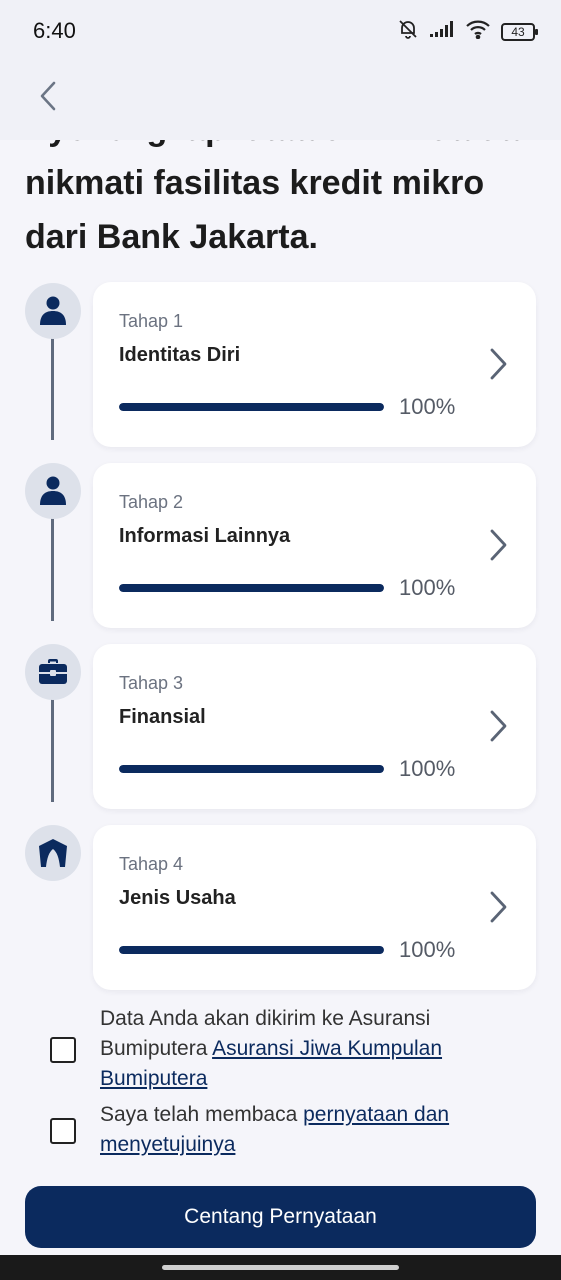 Image resolution: width=561 pixels, height=1280 pixels. Describe the element at coordinates (151, 502) in the screenshot. I see `step-tag: Tahap 2` at that location.